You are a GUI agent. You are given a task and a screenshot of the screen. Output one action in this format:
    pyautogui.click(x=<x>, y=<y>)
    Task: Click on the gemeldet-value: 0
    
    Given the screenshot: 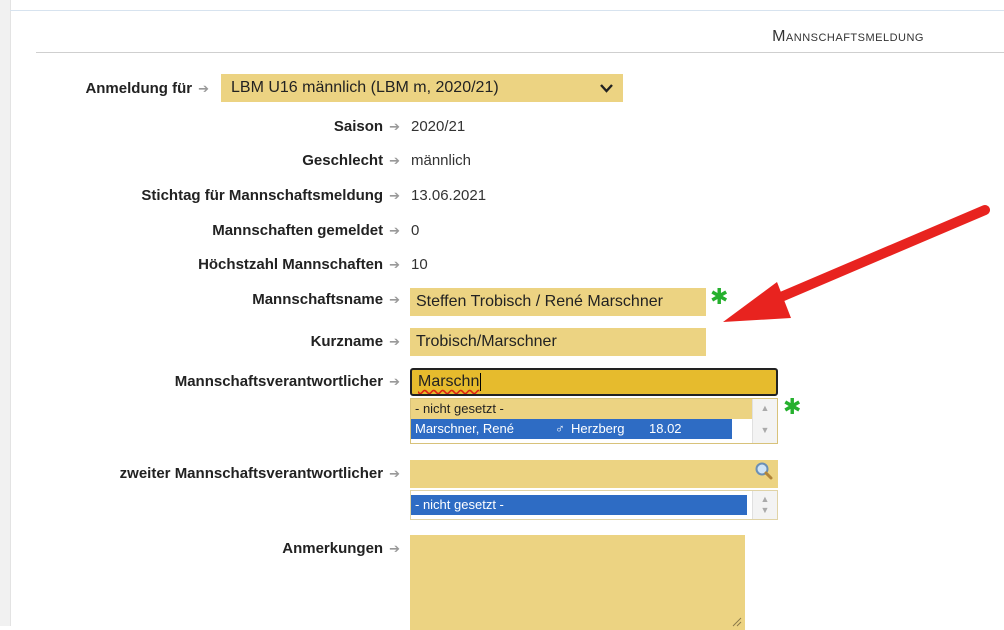 What is the action you would take?
    pyautogui.click(x=415, y=230)
    